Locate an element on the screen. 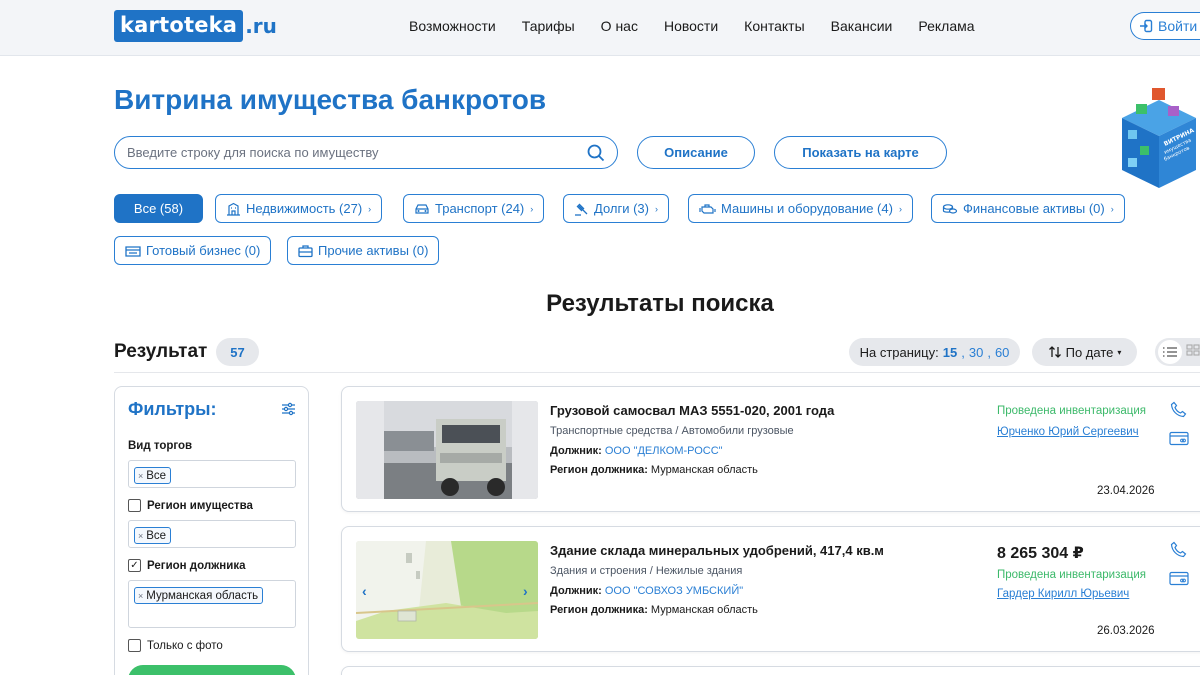 This screenshot has height=675, width=1200. nav-item-contacts: Контакты is located at coordinates (774, 26).